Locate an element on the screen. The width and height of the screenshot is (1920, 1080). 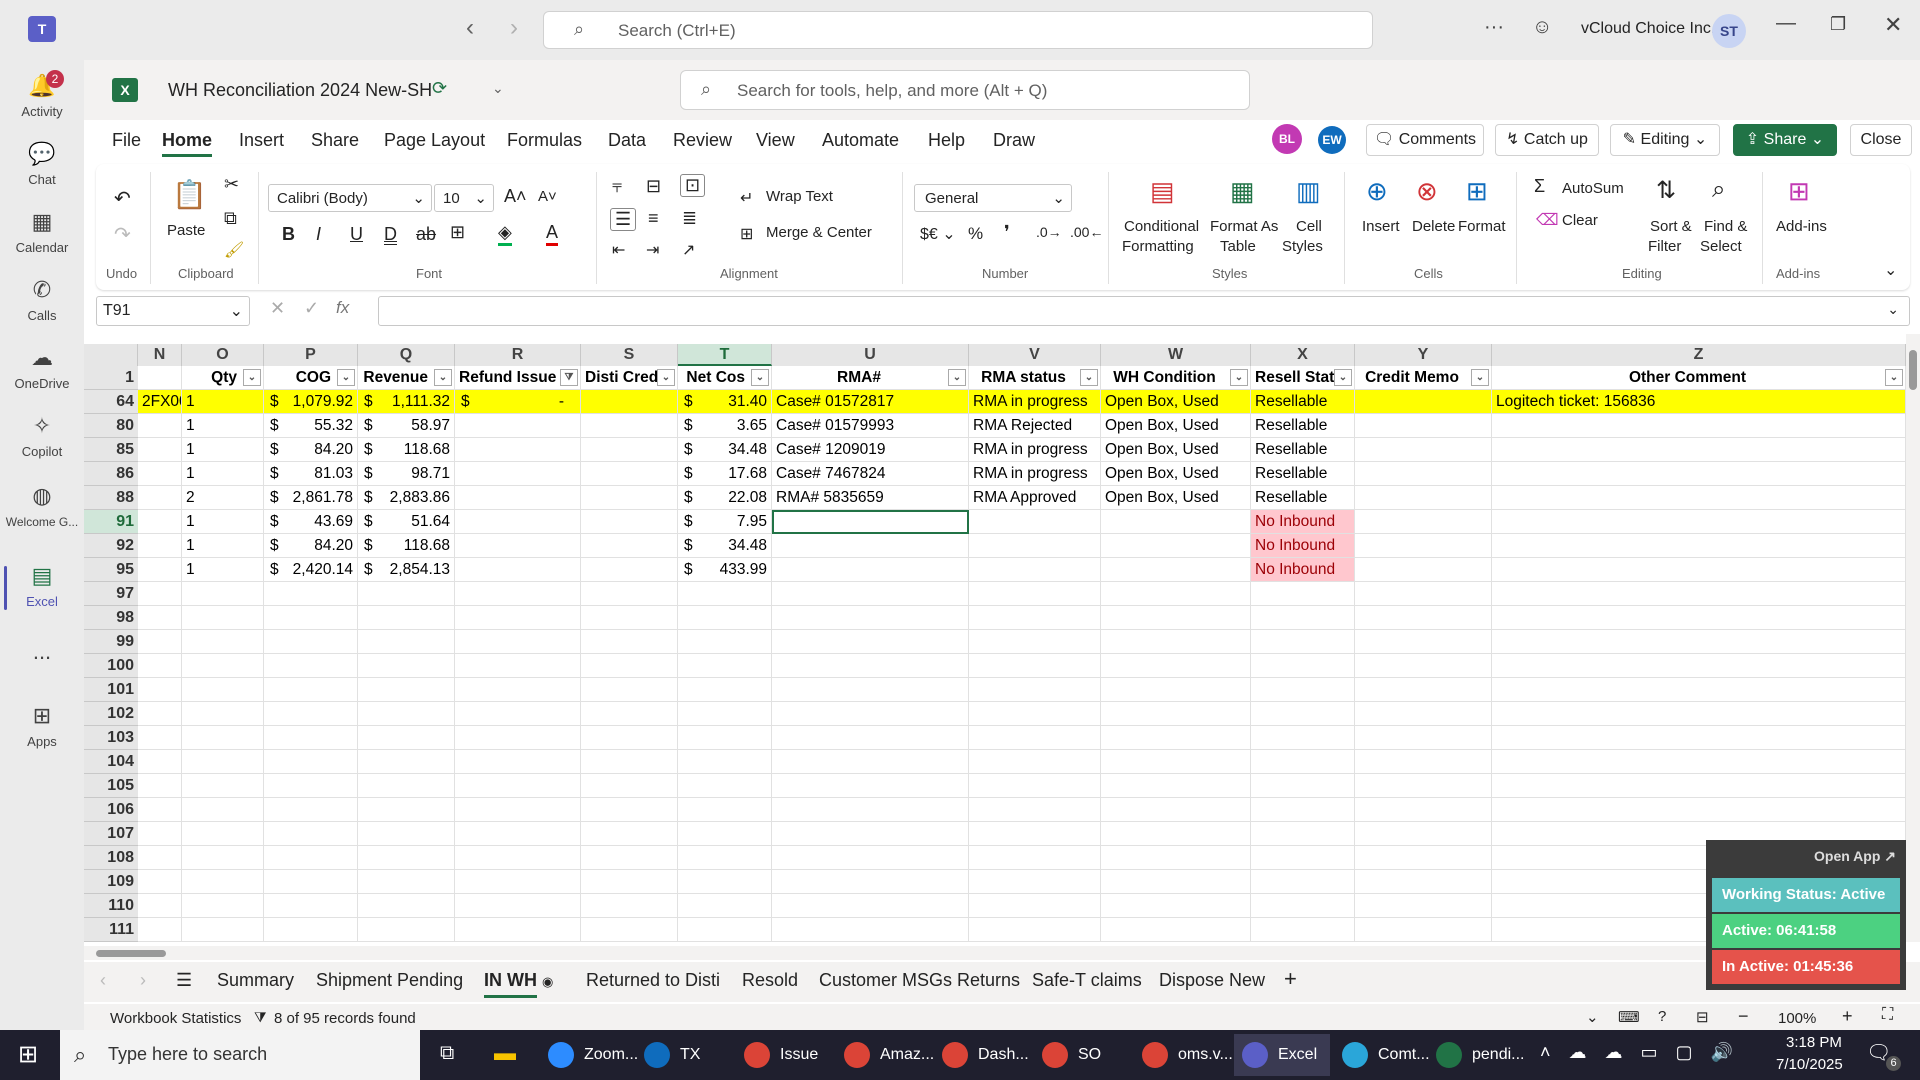
sort-filter-icon: ⇅ is located at coordinates (1666, 190).